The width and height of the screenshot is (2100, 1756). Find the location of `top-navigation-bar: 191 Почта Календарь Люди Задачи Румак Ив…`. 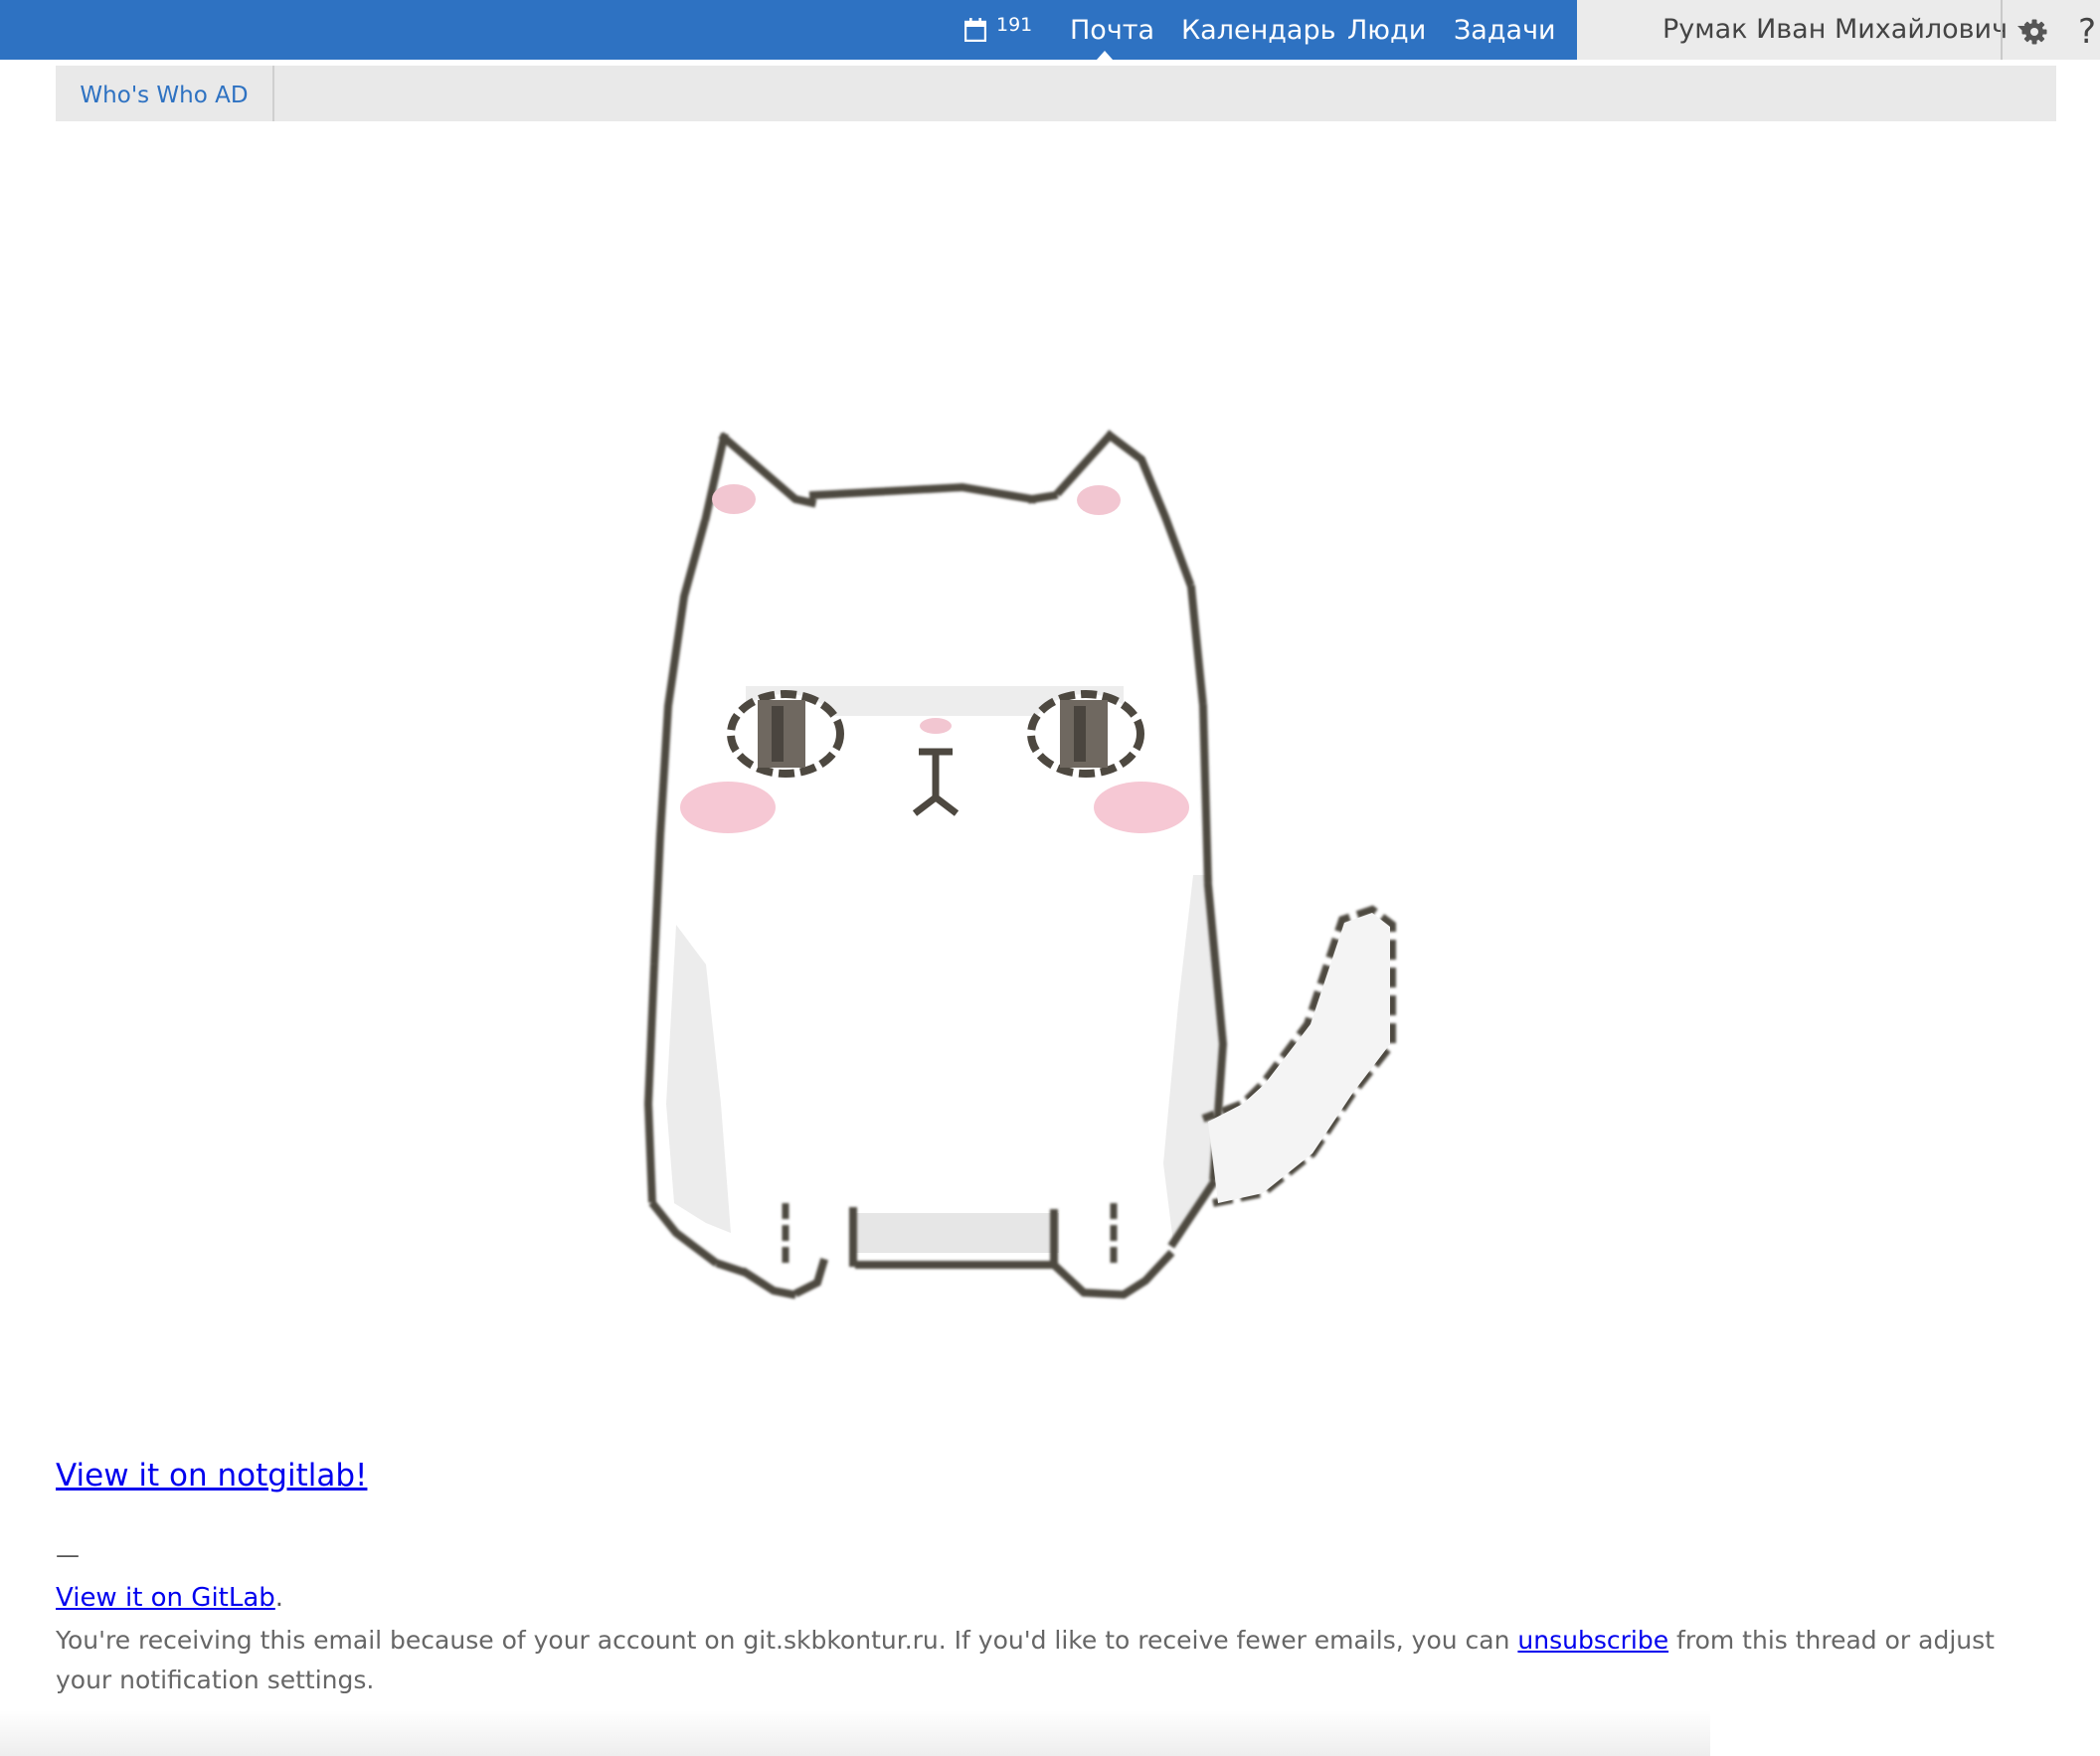

top-navigation-bar: 191 Почта Календарь Люди Задачи Румак Ив… is located at coordinates (1050, 30).